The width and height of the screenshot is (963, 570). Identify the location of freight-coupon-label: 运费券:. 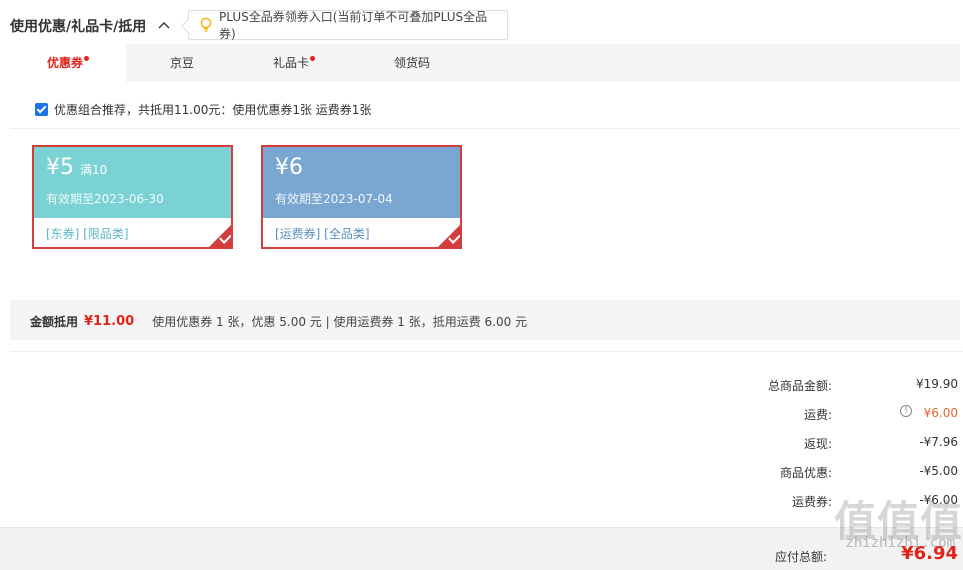
(811, 502).